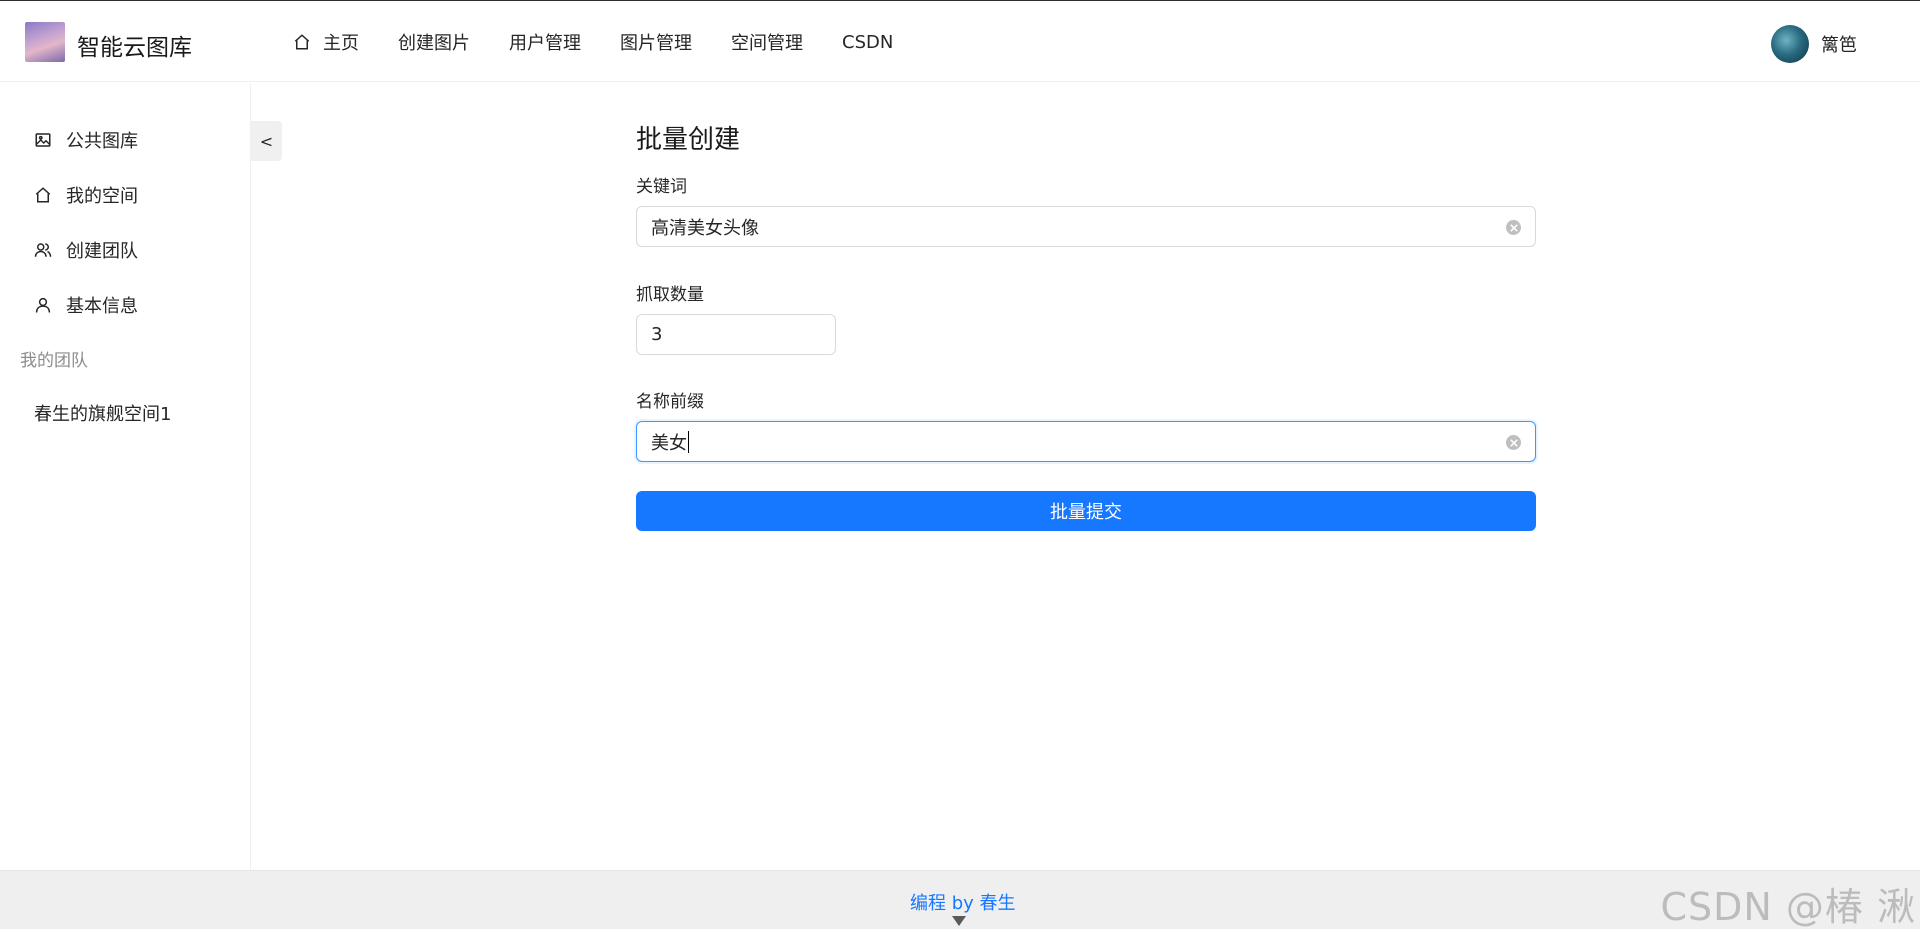 The width and height of the screenshot is (1920, 929). I want to click on text-caret, so click(688, 441).